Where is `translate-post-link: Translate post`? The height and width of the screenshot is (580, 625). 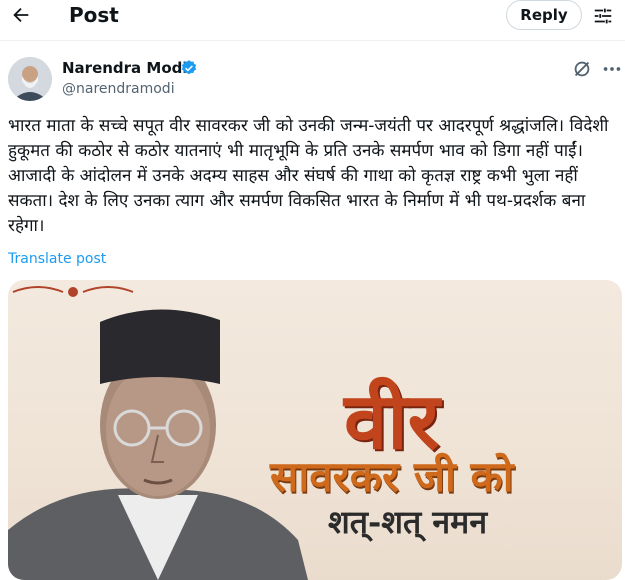
translate-post-link: Translate post is located at coordinates (57, 259).